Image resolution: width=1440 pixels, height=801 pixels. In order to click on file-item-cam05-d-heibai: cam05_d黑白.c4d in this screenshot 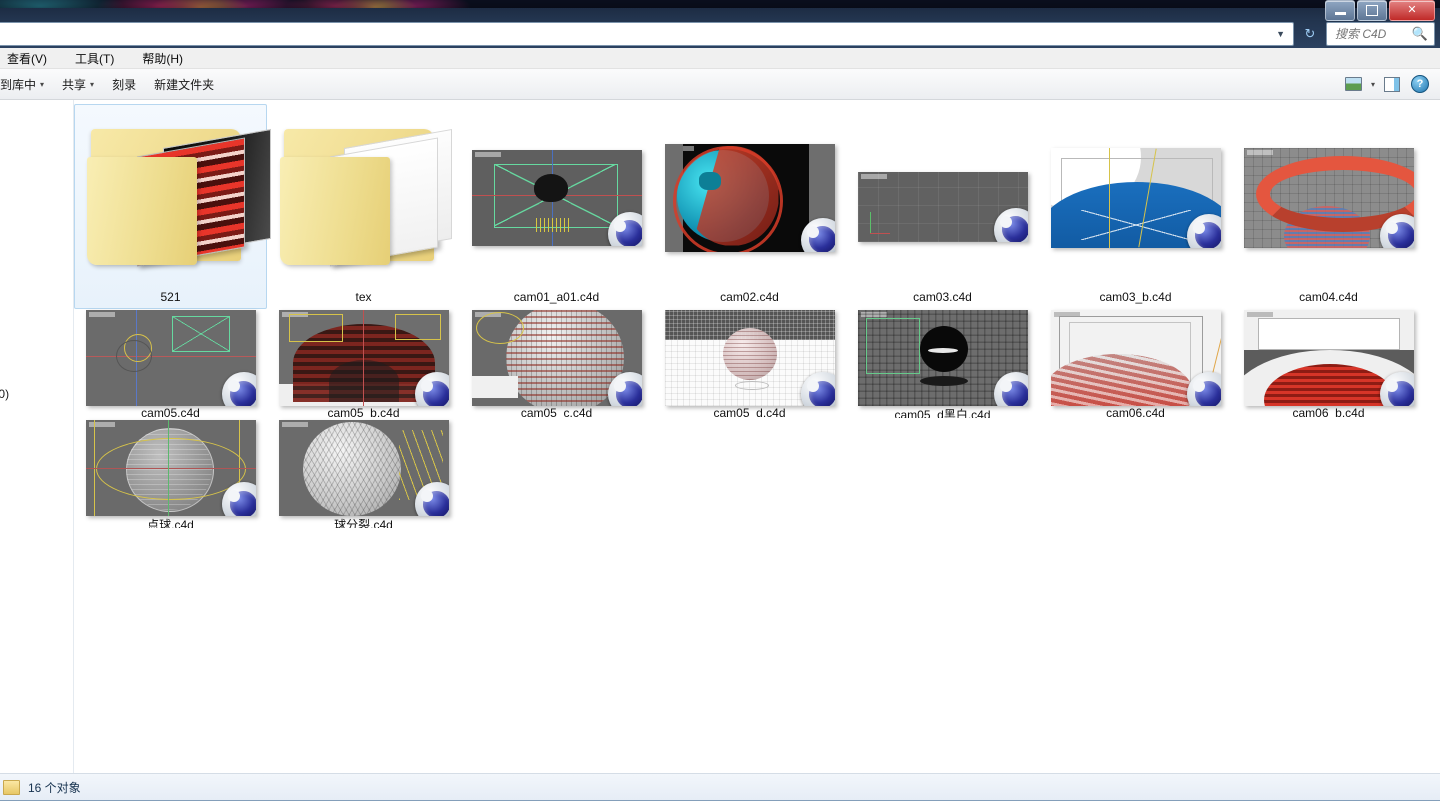, I will do `click(942, 364)`.